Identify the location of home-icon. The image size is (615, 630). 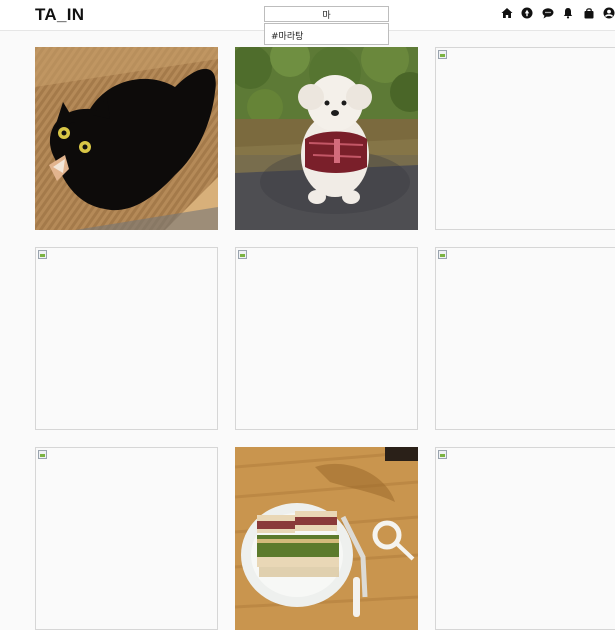
(507, 13).